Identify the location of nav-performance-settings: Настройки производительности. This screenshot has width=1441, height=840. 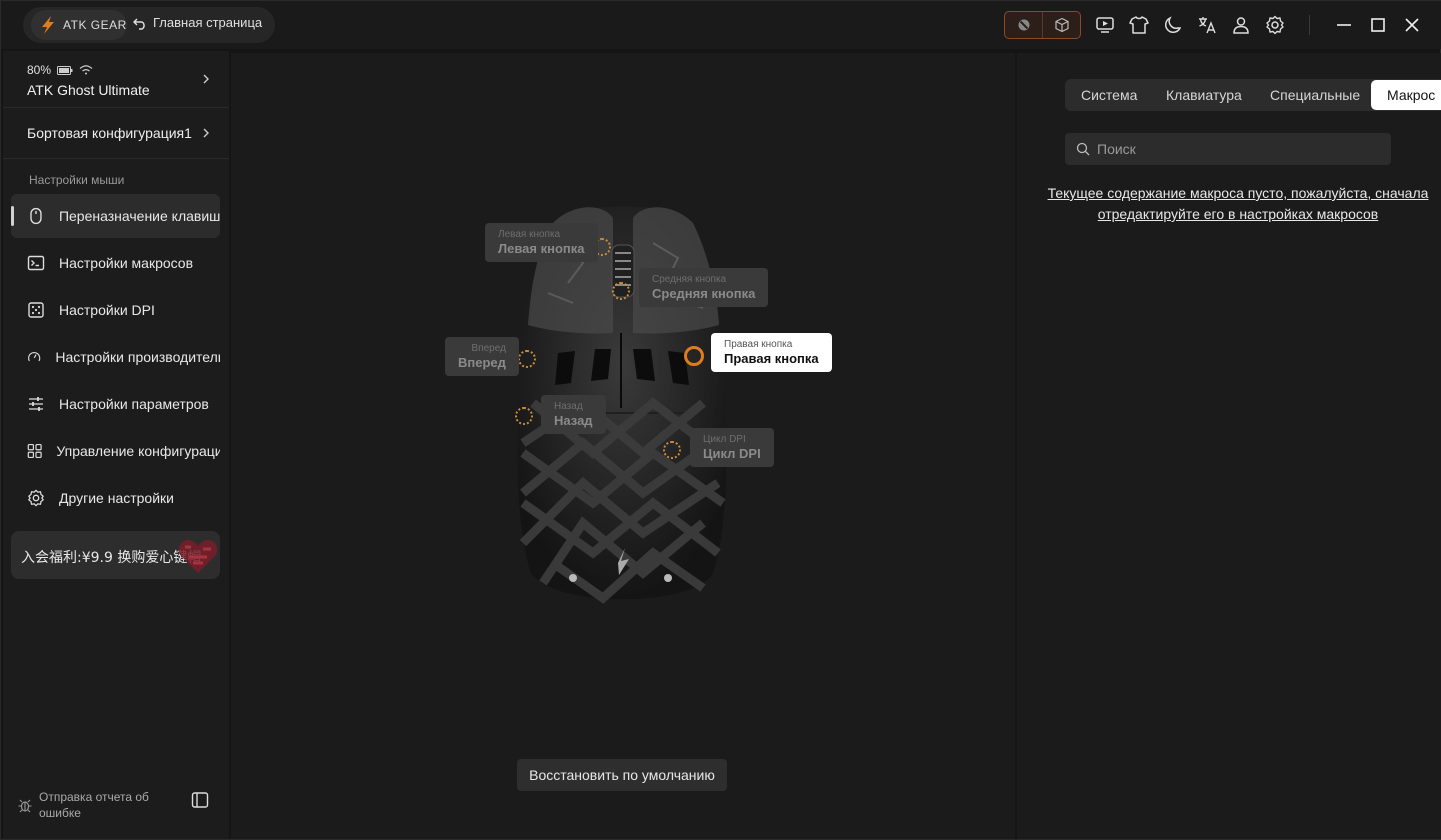
(115, 357).